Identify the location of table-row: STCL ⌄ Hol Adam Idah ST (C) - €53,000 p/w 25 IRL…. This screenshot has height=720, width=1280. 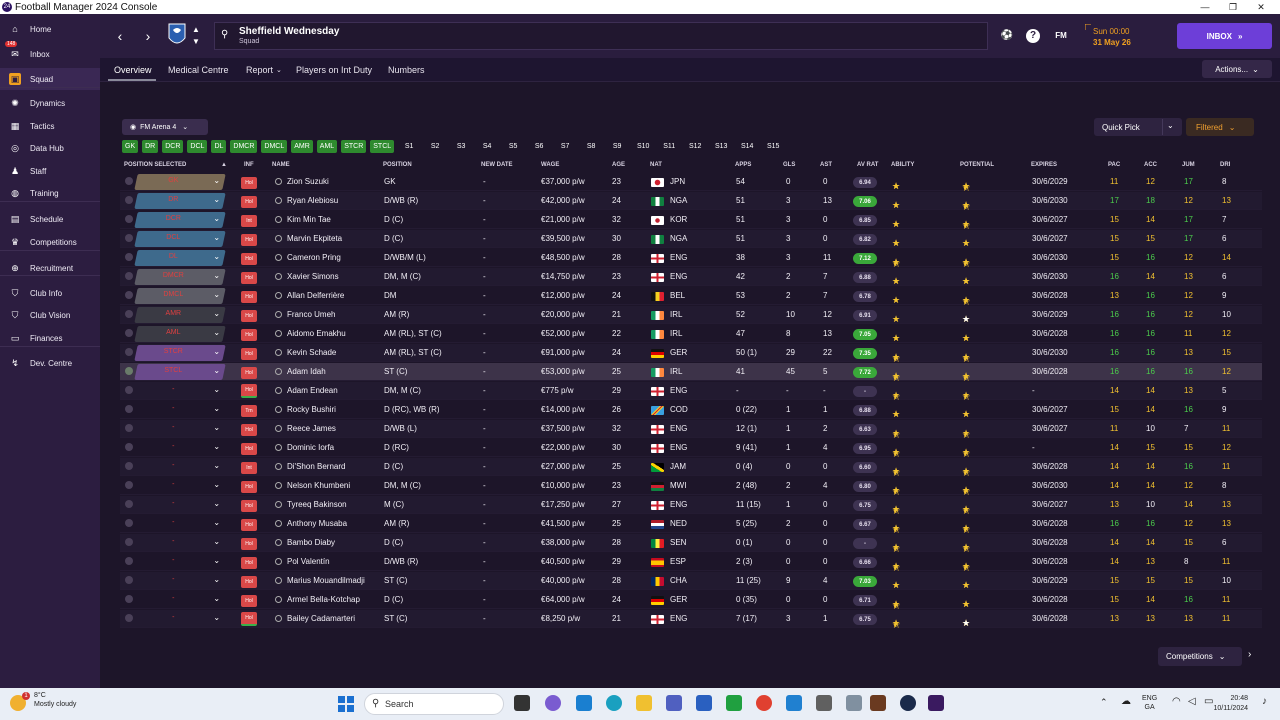
(691, 373).